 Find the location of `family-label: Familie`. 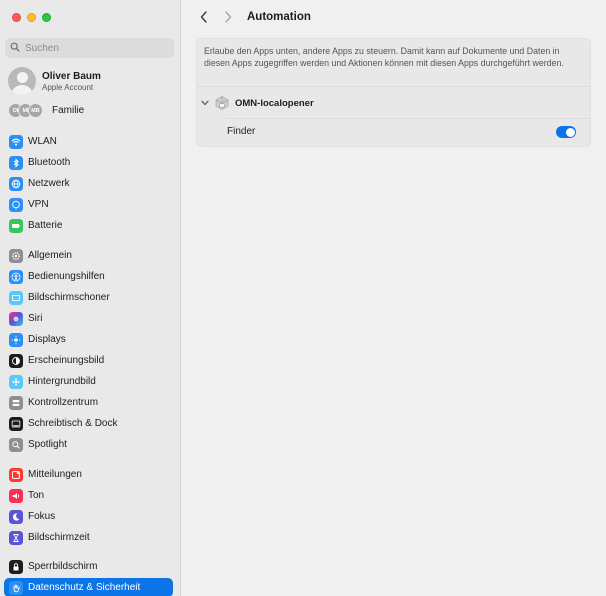

family-label: Familie is located at coordinates (68, 110).